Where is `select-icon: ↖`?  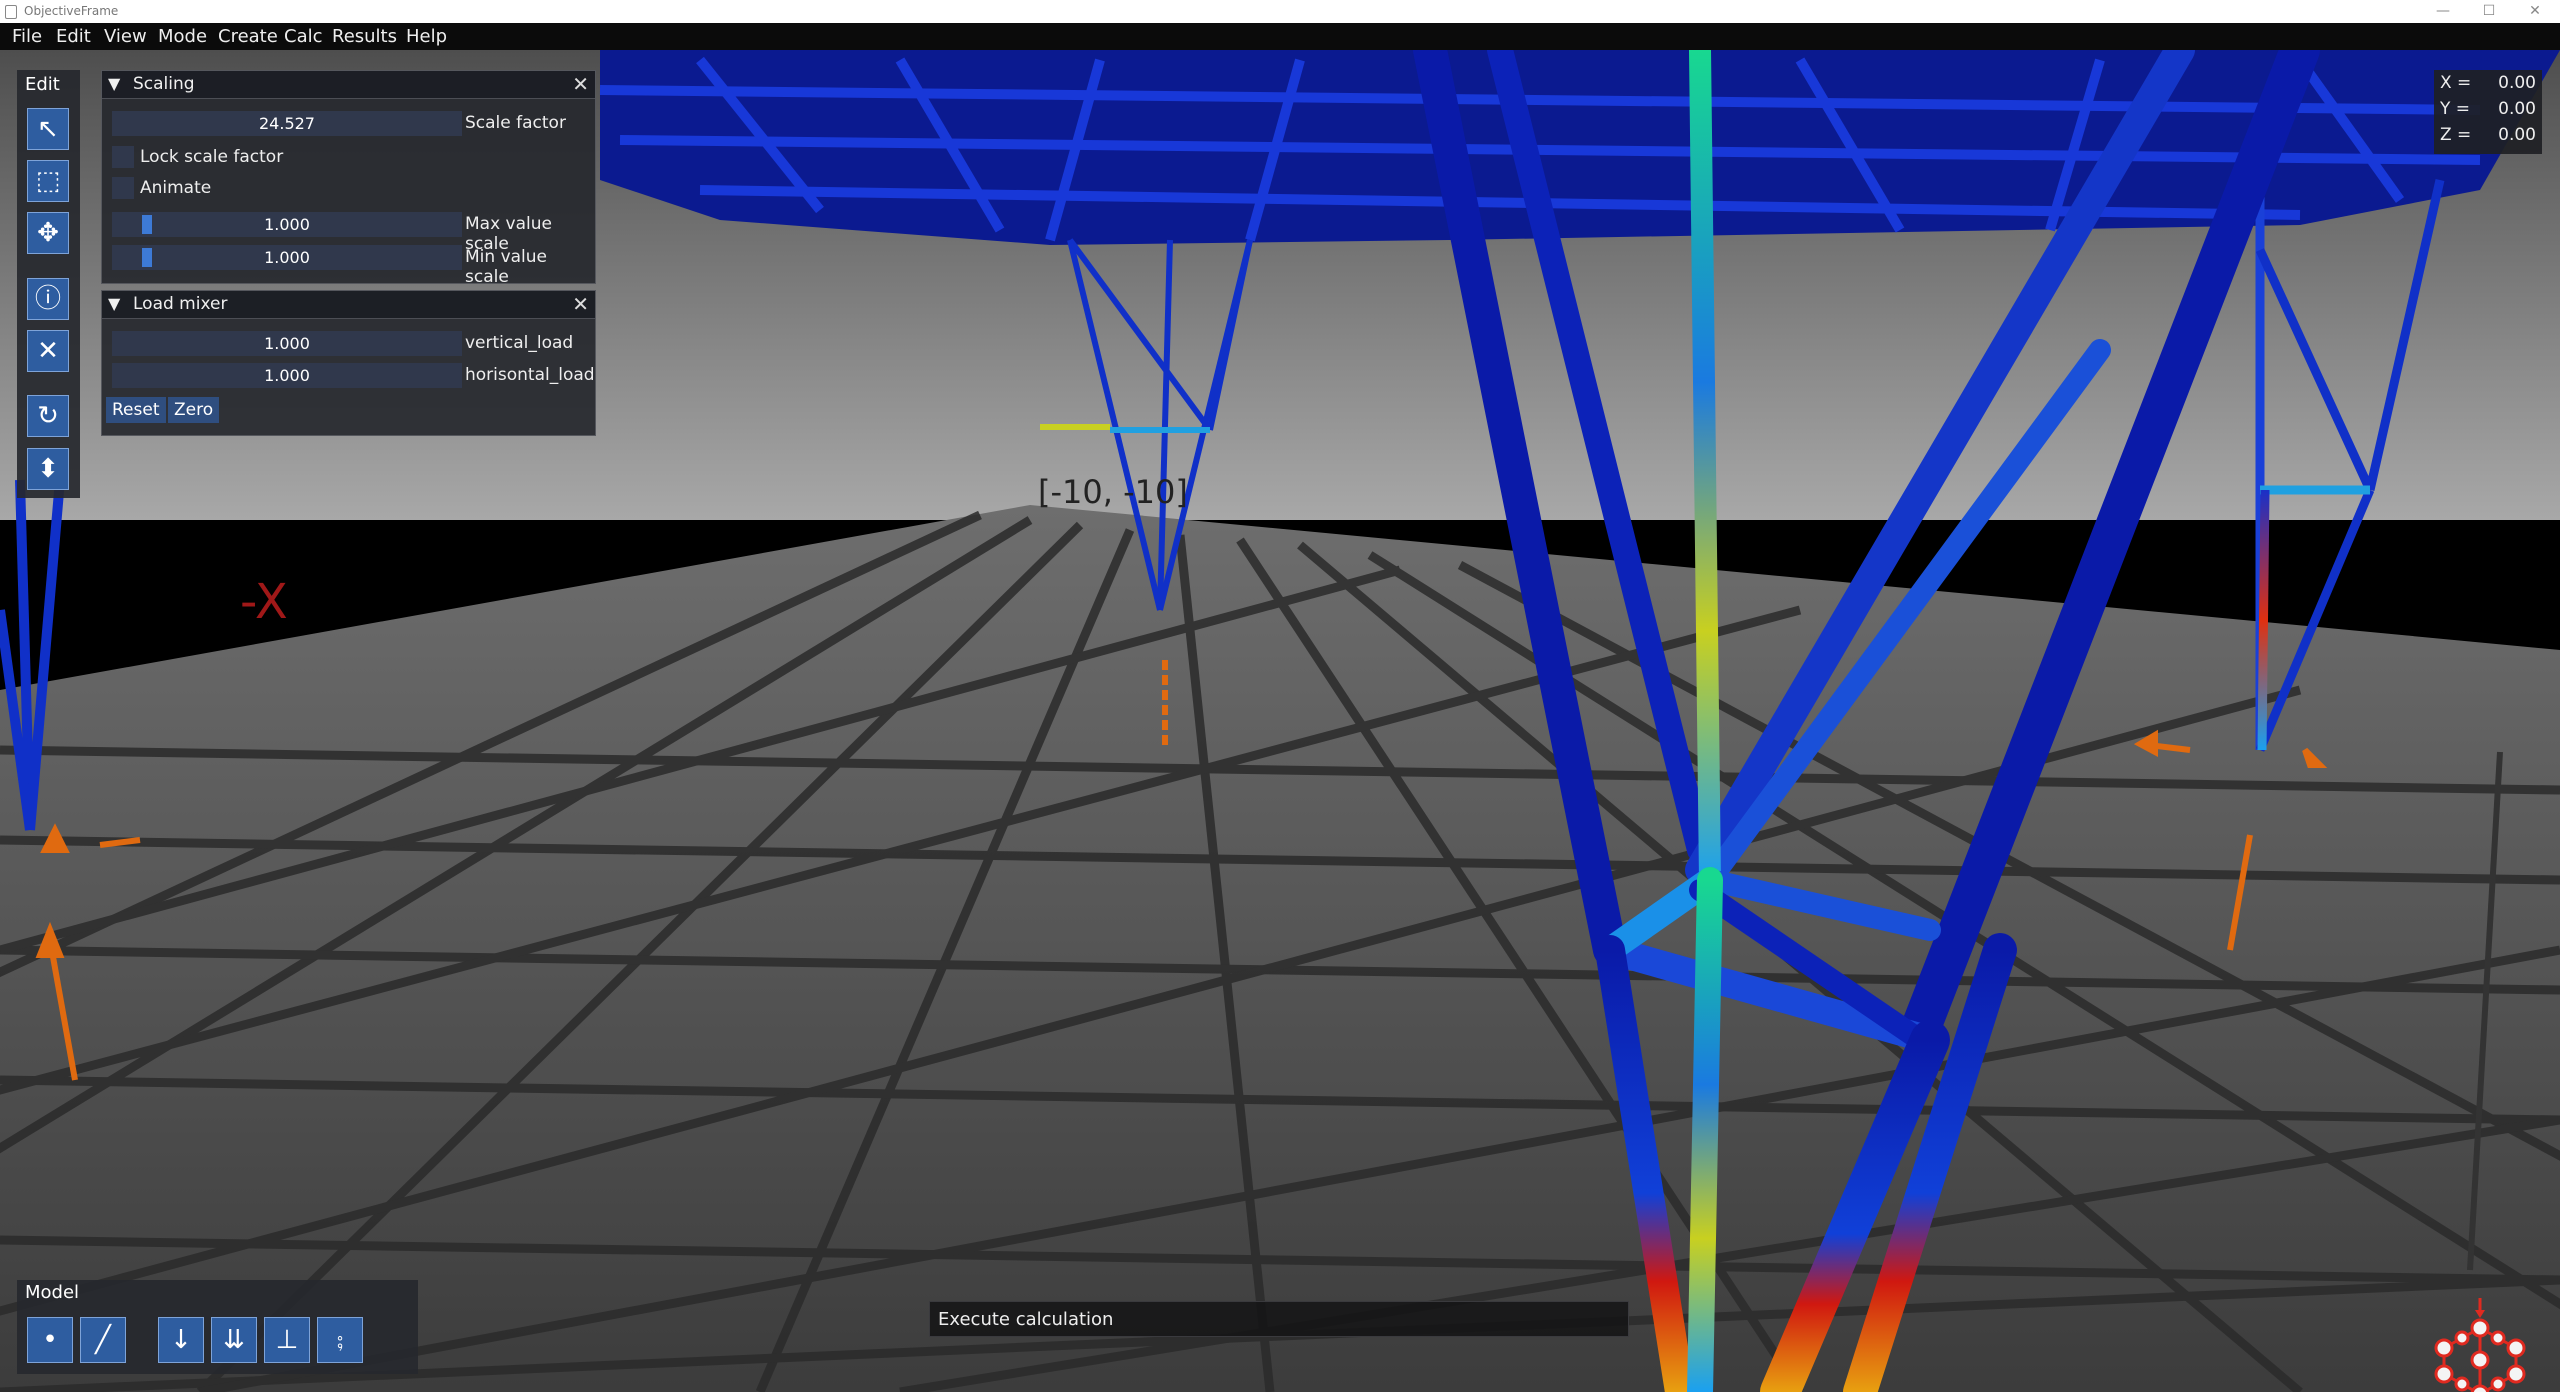
select-icon: ↖ is located at coordinates (48, 129).